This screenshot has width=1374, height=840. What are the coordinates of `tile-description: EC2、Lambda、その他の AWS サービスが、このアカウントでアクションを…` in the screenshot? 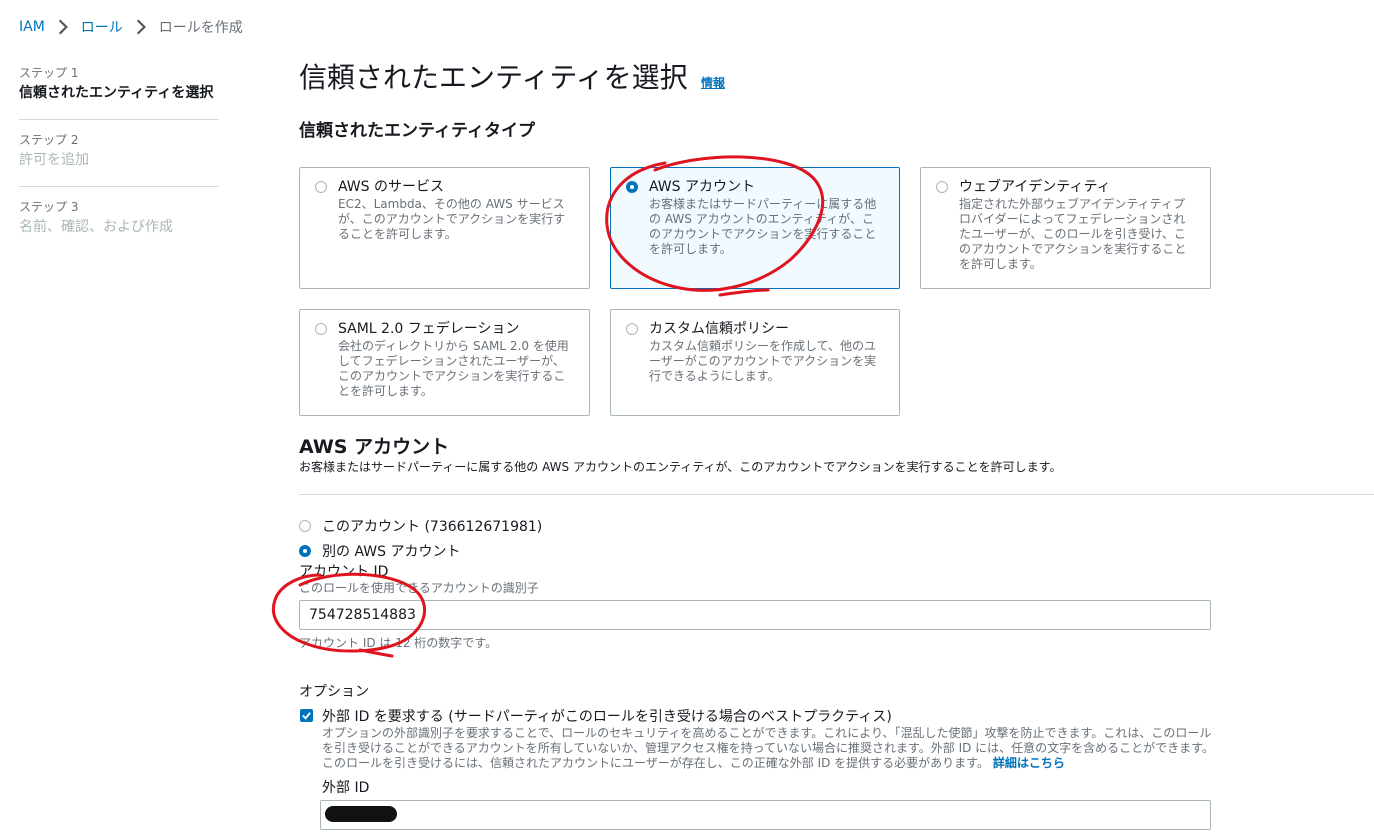 It's located at (452, 219).